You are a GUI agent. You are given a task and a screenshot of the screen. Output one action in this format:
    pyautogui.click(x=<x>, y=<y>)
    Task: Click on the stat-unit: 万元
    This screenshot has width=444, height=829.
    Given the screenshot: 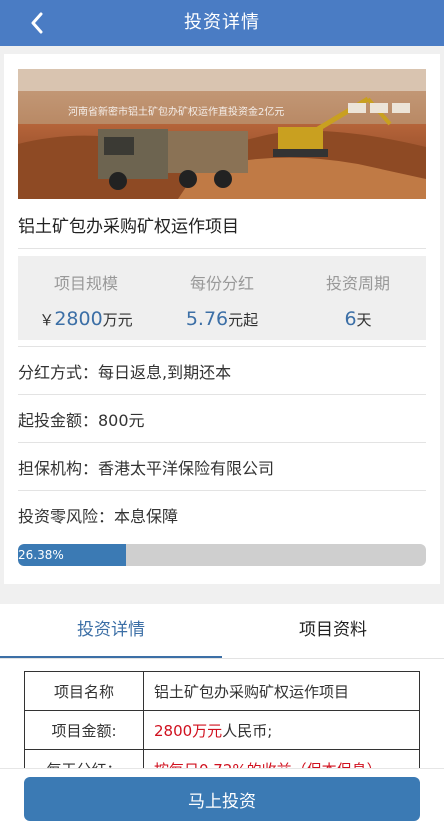 What is the action you would take?
    pyautogui.click(x=117, y=320)
    